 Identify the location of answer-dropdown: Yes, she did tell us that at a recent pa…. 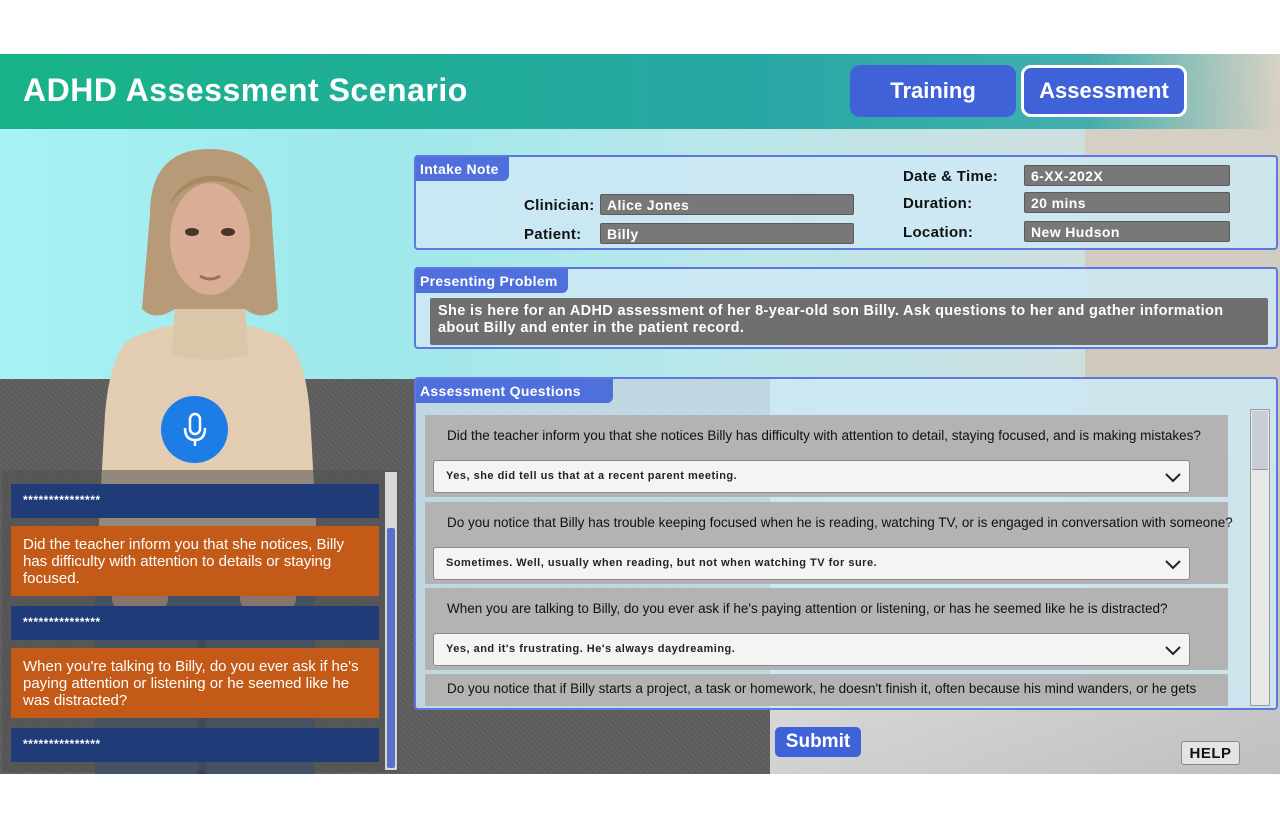
(811, 476).